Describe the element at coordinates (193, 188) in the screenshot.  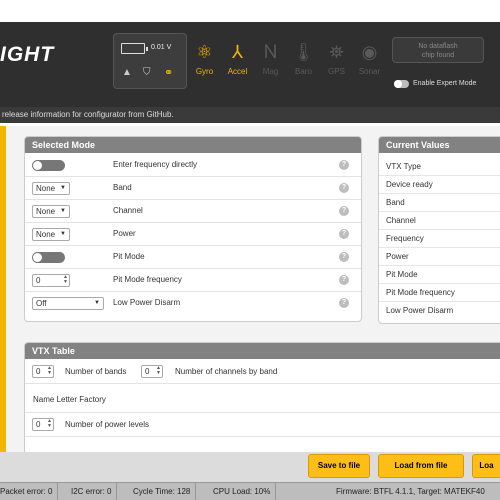
I see `row-band: None ▼ Band ?` at that location.